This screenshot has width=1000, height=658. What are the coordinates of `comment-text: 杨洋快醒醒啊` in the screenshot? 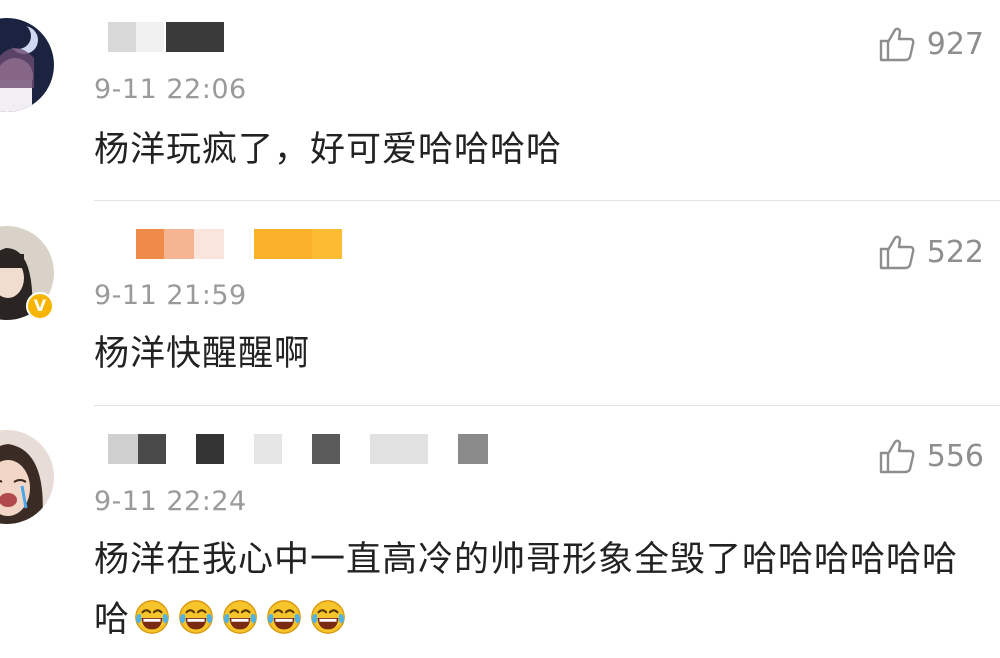 It's located at (202, 354).